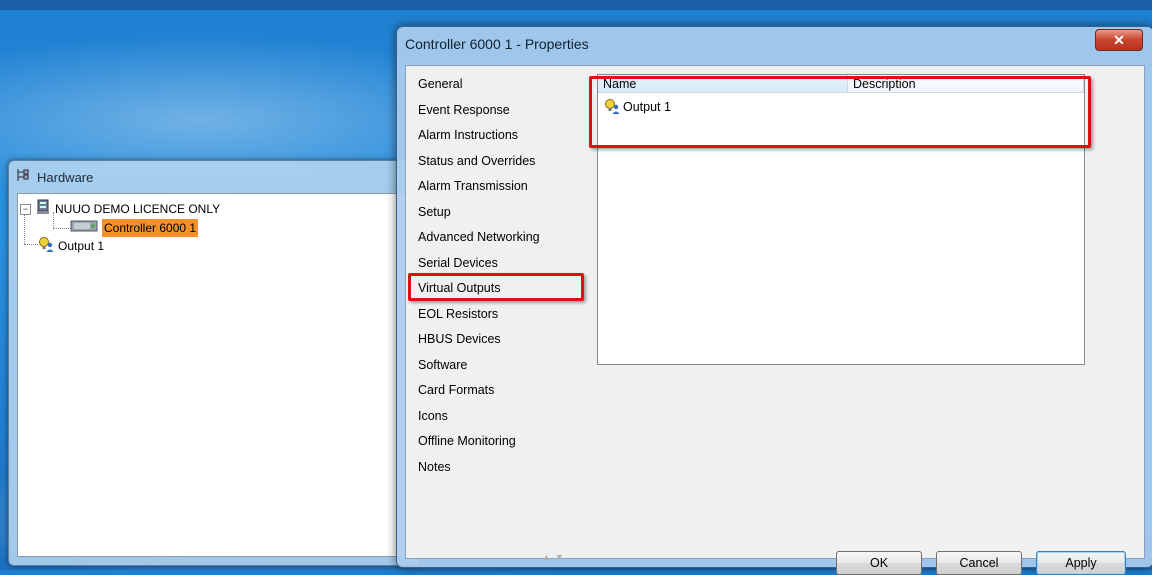 The width and height of the screenshot is (1152, 575). I want to click on nav-item-virtual-outputs: Virtual Outputs, so click(498, 291).